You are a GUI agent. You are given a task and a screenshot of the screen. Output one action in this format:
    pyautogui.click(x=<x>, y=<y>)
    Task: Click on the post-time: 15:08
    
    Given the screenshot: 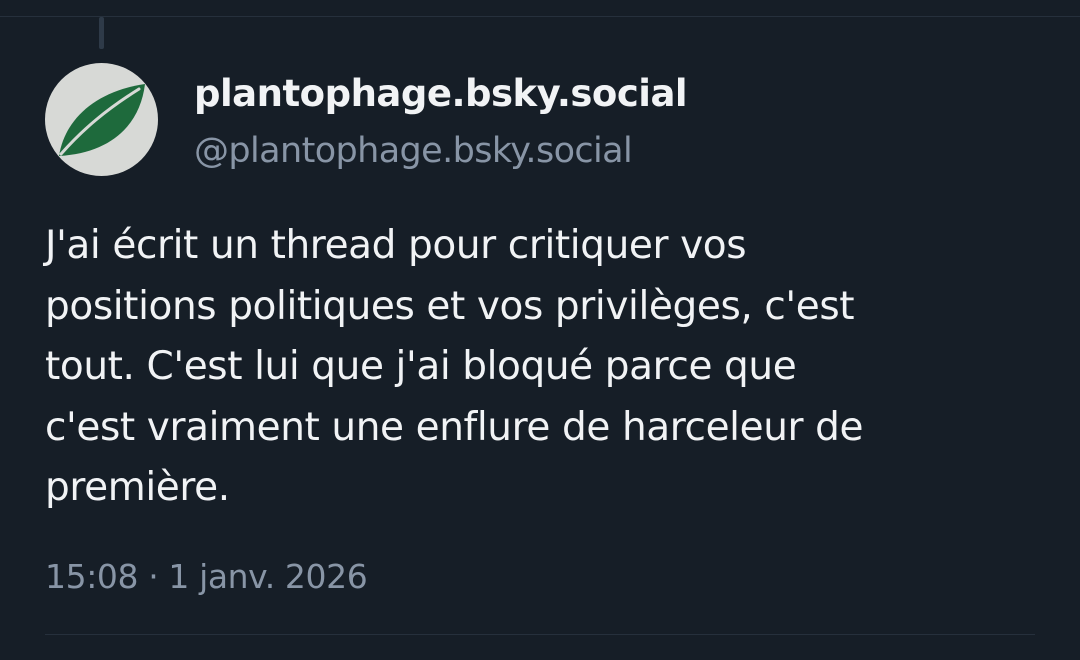 What is the action you would take?
    pyautogui.click(x=92, y=576)
    